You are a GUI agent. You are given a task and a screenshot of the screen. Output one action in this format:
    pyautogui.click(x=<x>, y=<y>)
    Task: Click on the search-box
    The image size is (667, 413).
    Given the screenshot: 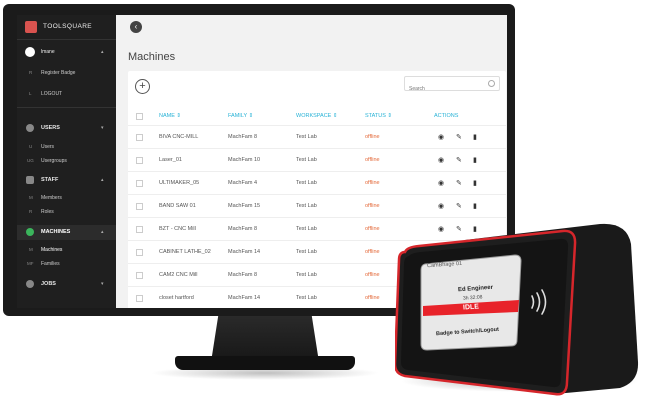 What is the action you would take?
    pyautogui.click(x=452, y=86)
    